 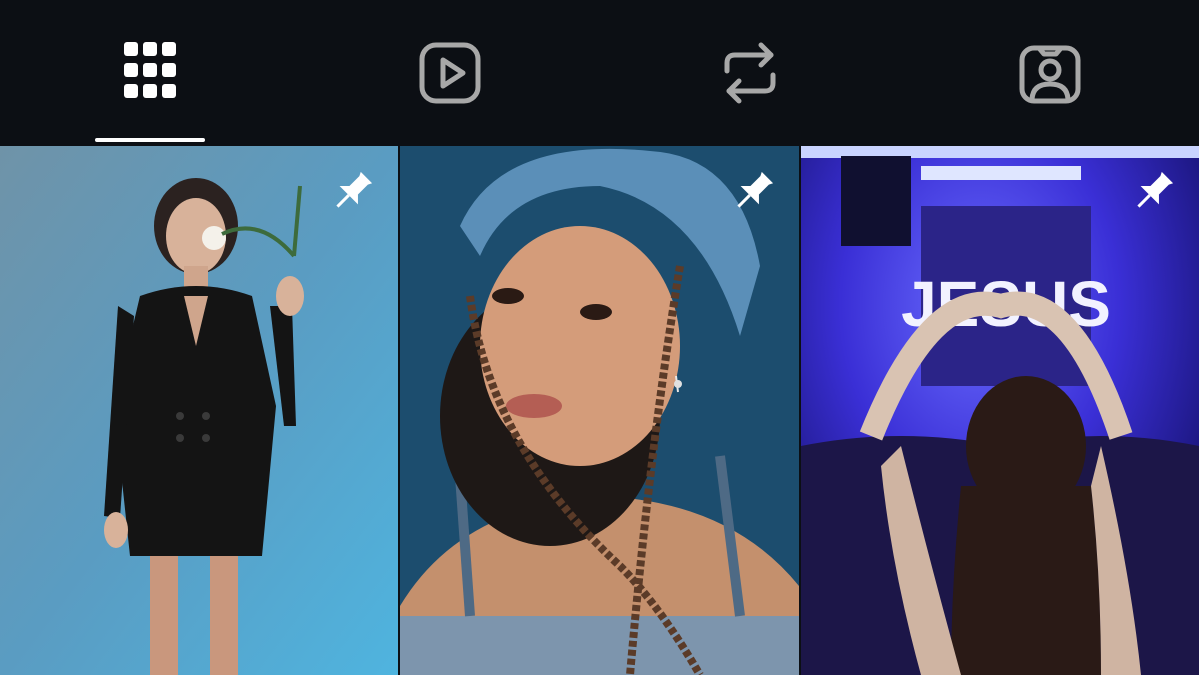 I want to click on repost-icon, so click(x=749, y=73).